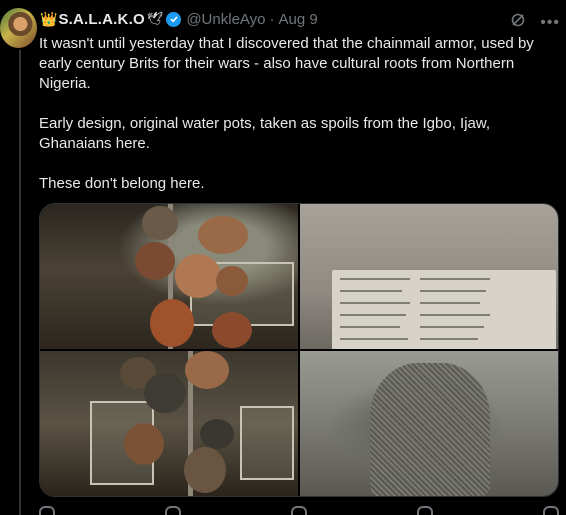  I want to click on museum-pots-photo, so click(169, 276).